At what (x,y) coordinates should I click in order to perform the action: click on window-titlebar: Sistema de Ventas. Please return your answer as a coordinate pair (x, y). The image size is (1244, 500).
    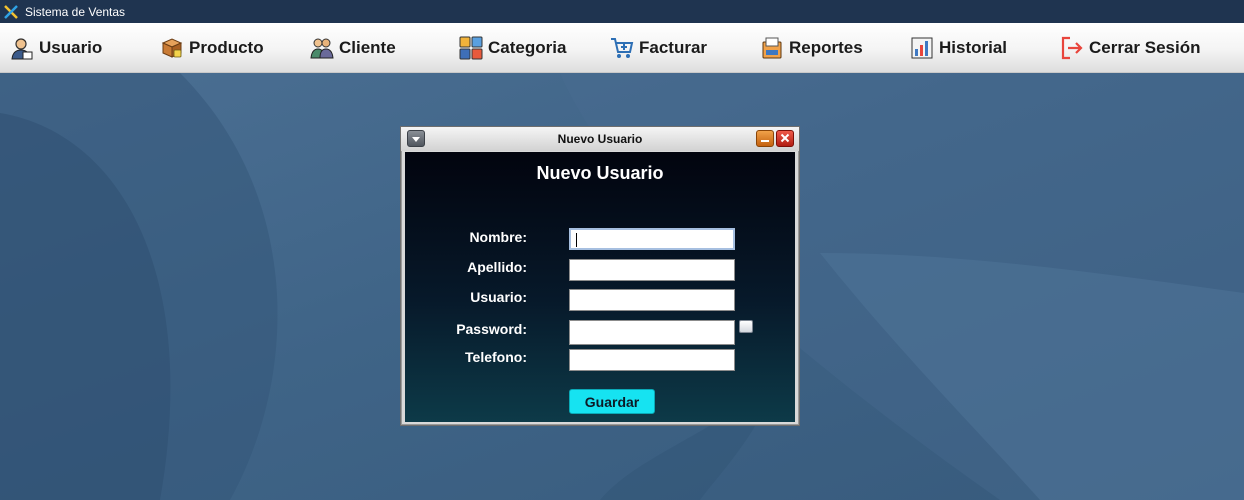
    Looking at the image, I should click on (622, 11).